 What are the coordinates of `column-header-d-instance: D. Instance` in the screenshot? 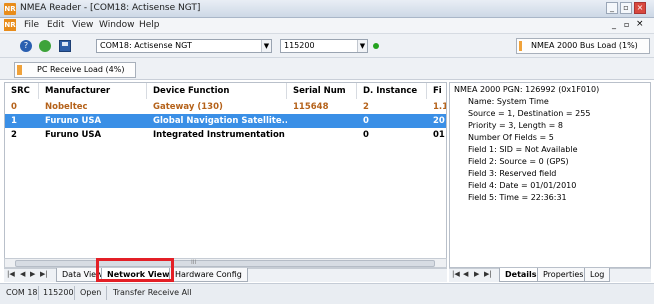 It's located at (392, 91).